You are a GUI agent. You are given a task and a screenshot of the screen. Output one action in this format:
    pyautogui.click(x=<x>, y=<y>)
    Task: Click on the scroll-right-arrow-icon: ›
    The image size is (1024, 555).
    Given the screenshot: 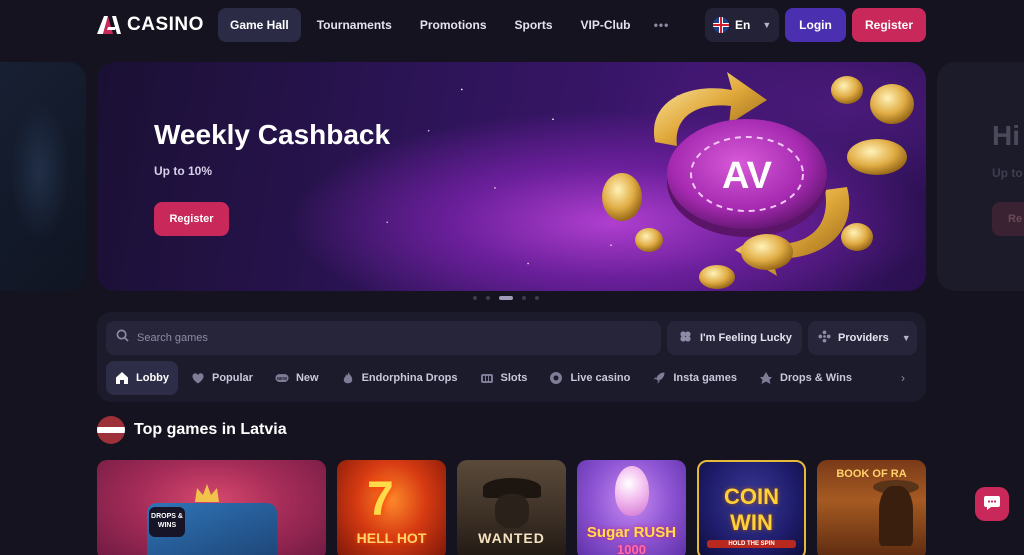 What is the action you would take?
    pyautogui.click(x=903, y=378)
    